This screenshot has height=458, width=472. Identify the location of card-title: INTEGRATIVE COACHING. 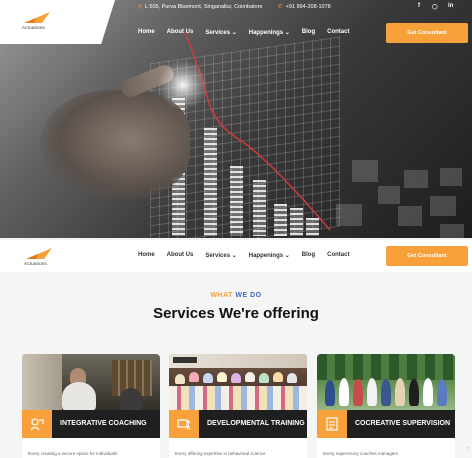
(103, 423).